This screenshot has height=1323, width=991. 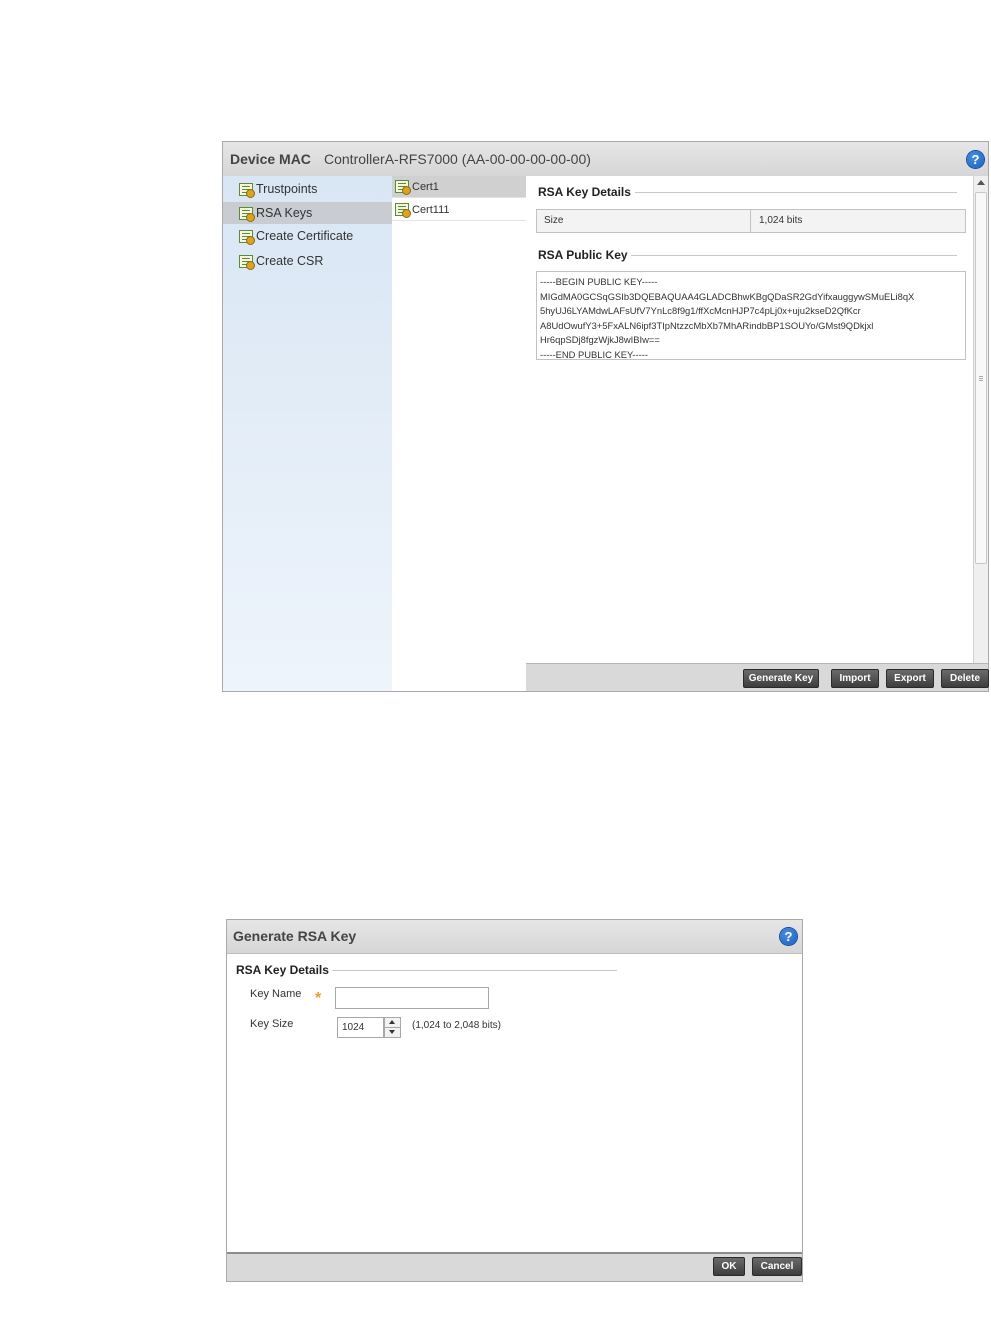 I want to click on nav-item-create-csr: Create CSR, so click(x=281, y=261).